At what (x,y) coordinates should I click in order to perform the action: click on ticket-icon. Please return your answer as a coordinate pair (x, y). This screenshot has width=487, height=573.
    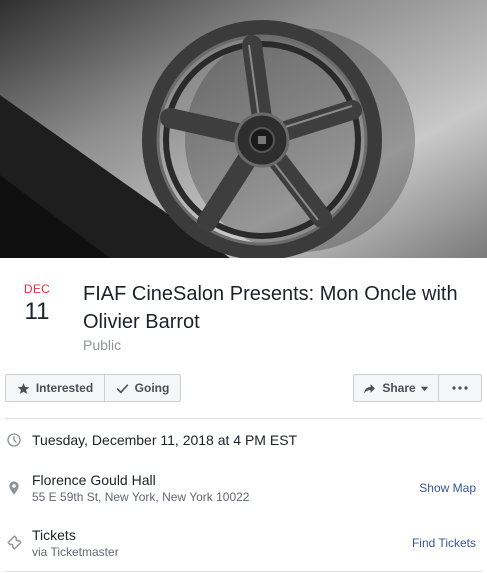
    Looking at the image, I should click on (14, 542).